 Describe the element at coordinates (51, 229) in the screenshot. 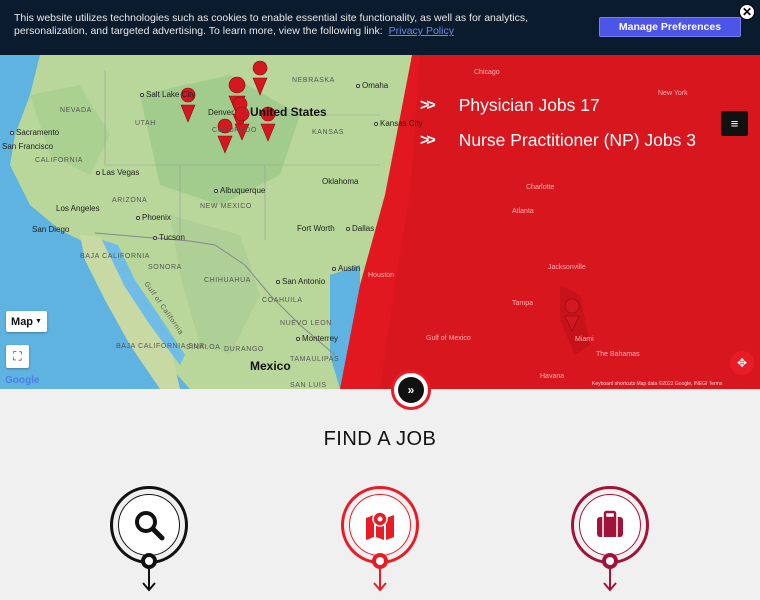

I see `map-city: San Diego` at that location.